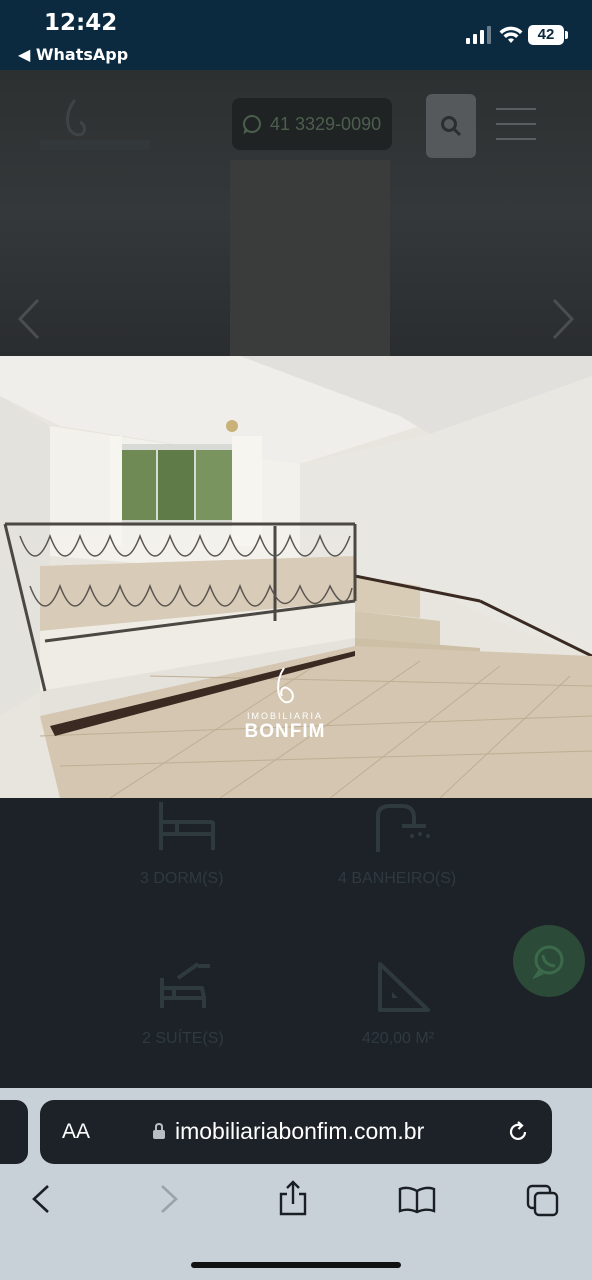 This screenshot has height=1280, width=592. Describe the element at coordinates (310, 258) in the screenshot. I see `door-shape` at that location.